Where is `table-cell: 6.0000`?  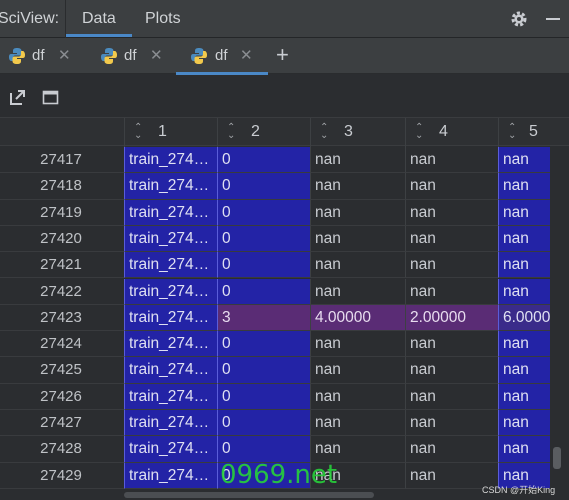
table-cell: 6.0000 is located at coordinates (524, 318).